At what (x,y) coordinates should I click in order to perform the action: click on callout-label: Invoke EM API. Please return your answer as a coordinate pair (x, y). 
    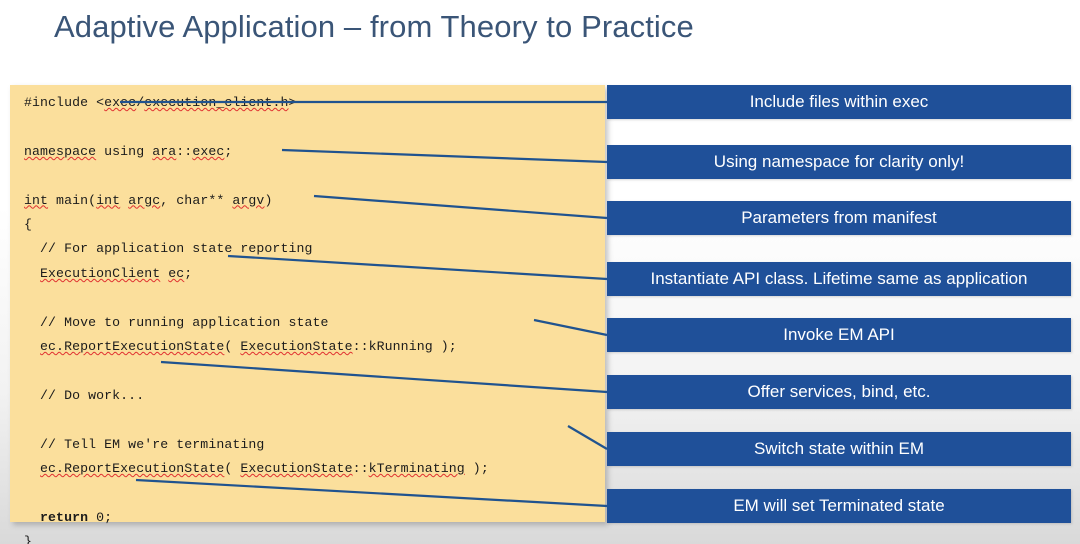
    Looking at the image, I should click on (839, 334).